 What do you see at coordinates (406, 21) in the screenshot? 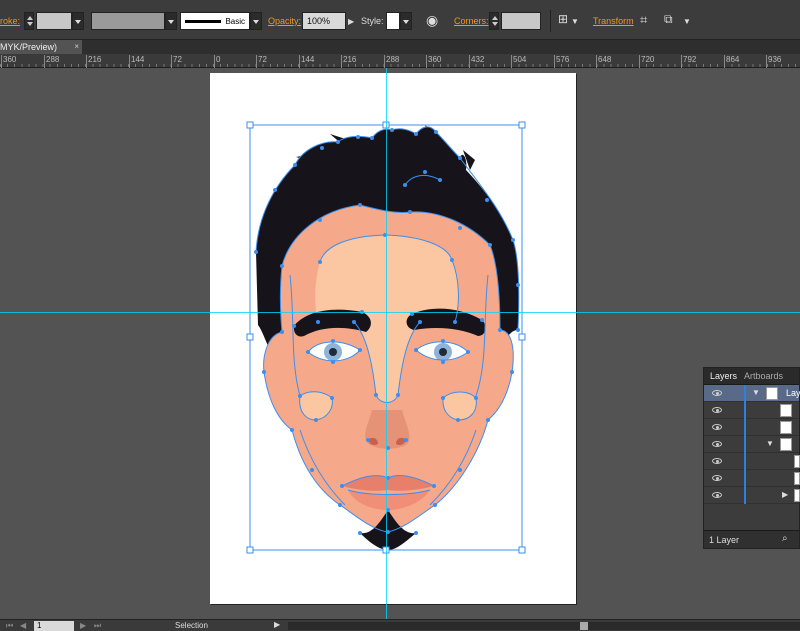
I see `graphic-style-dropdown` at bounding box center [406, 21].